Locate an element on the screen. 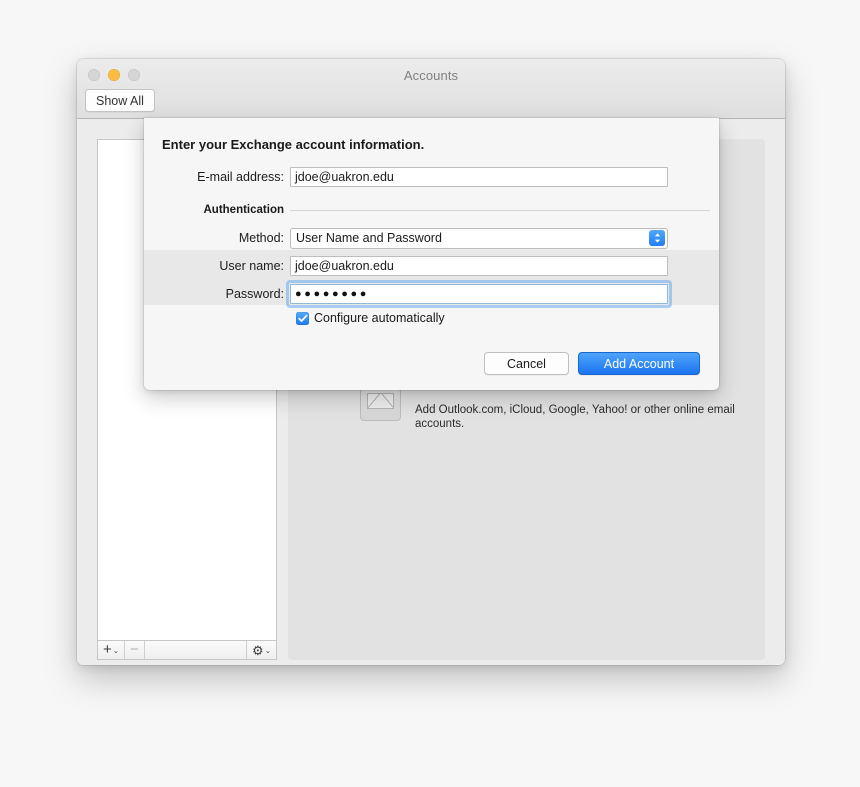 Image resolution: width=860 pixels, height=787 pixels. cancel-button: Cancel is located at coordinates (526, 363).